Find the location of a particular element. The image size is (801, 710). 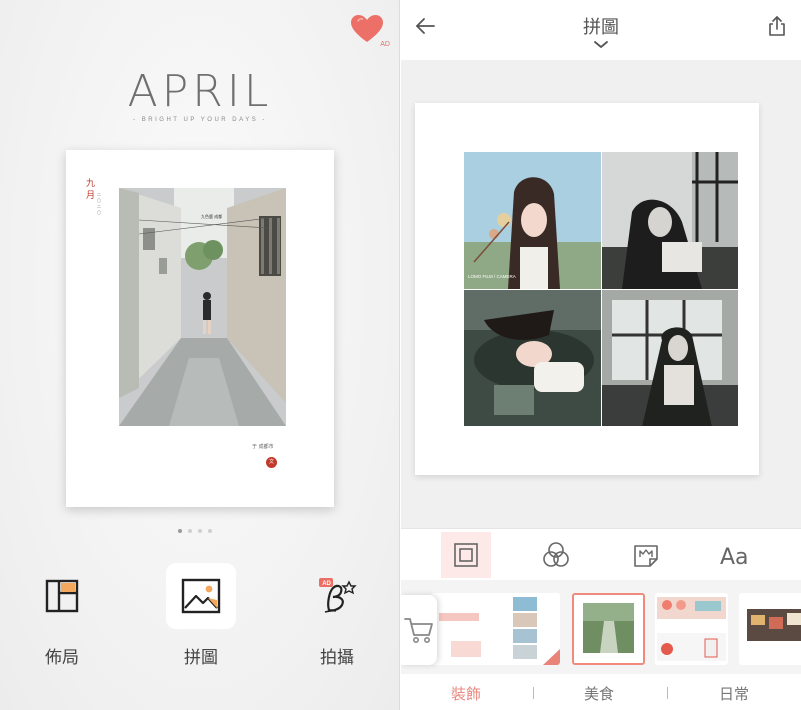

store-button is located at coordinates (419, 630).